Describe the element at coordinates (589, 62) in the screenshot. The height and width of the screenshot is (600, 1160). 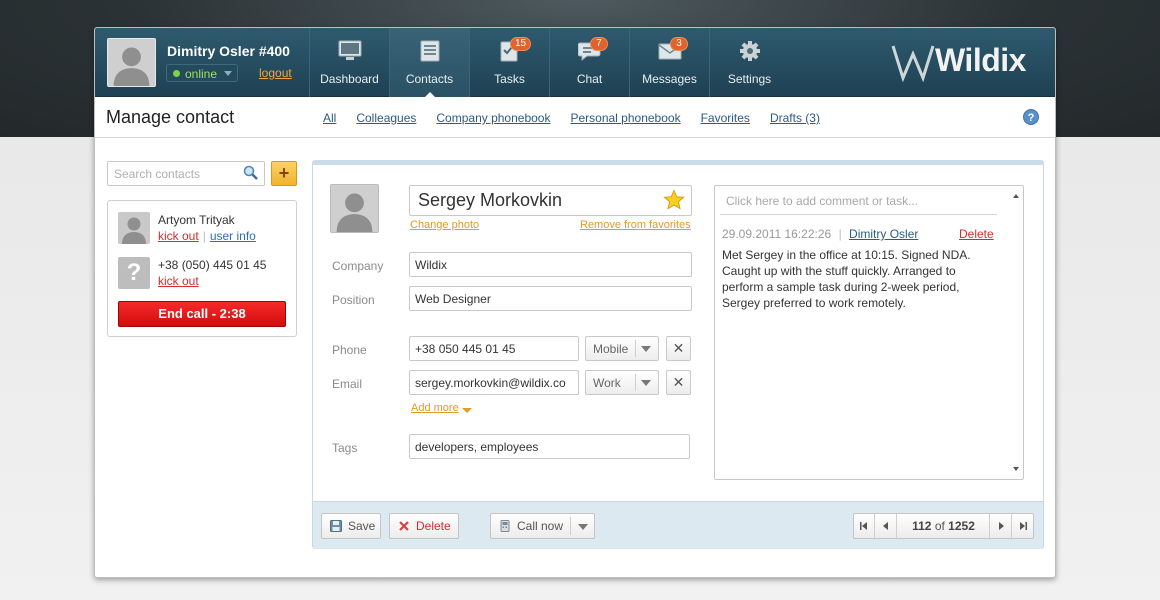
I see `nav-chat: 7 Chat` at that location.